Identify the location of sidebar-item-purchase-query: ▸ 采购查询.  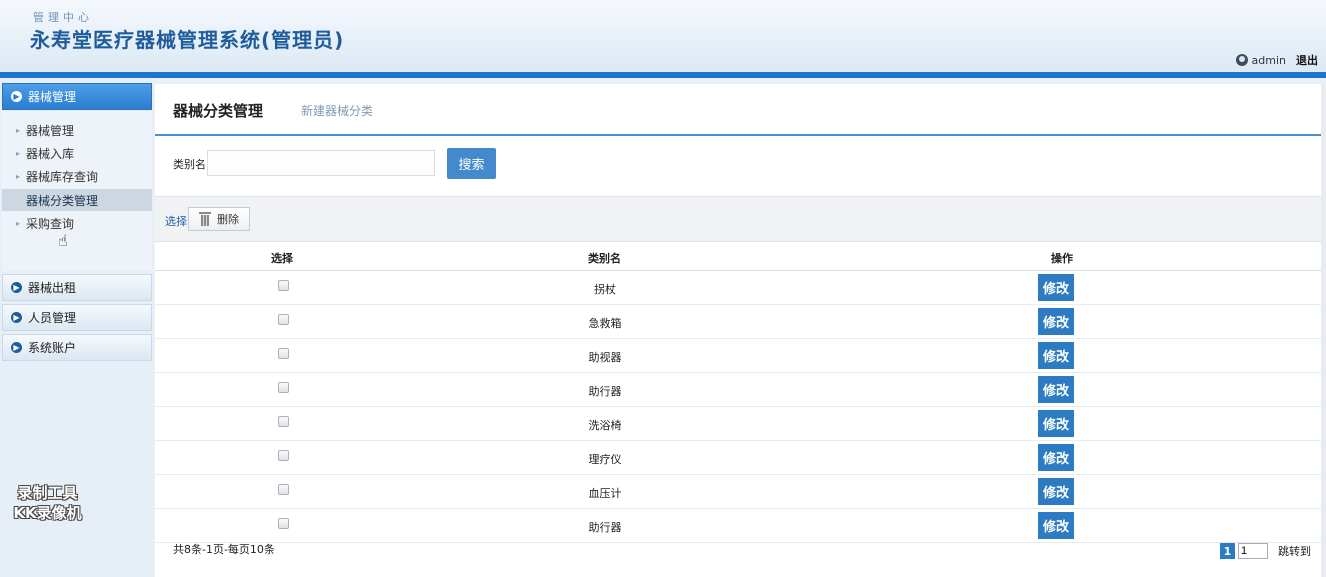
(77, 223).